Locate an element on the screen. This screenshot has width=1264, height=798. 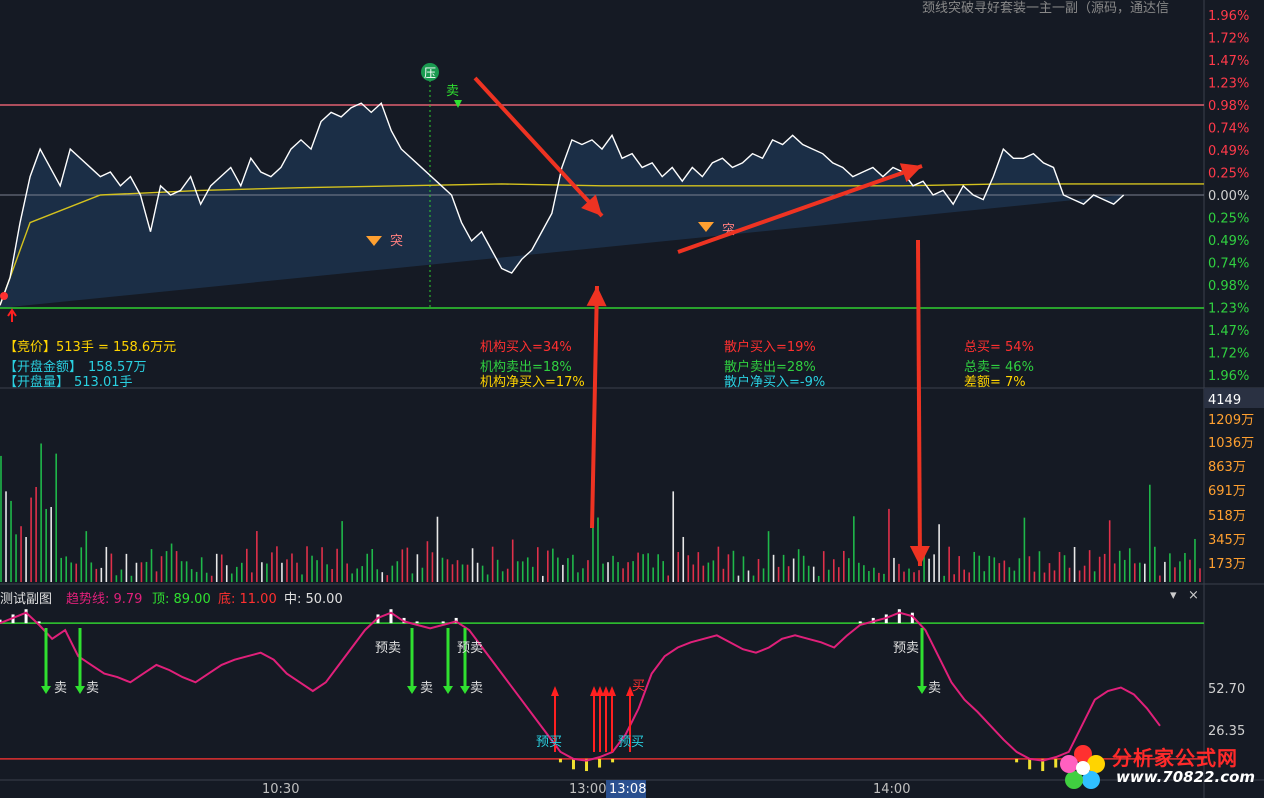
sub-top-label: 顶: 89.00 is located at coordinates (181, 599).